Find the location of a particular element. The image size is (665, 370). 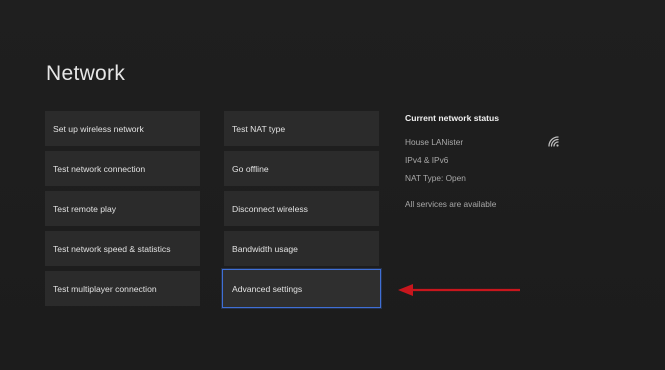

bandwidth-usage-button: Bandwidth usage is located at coordinates (301, 248).